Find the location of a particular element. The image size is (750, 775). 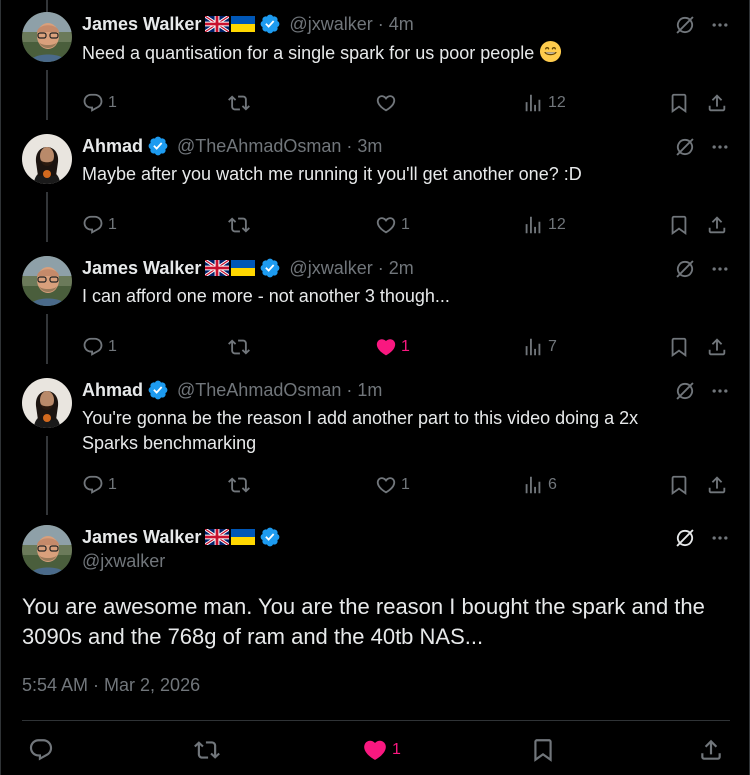

like-button is located at coordinates (388, 103).